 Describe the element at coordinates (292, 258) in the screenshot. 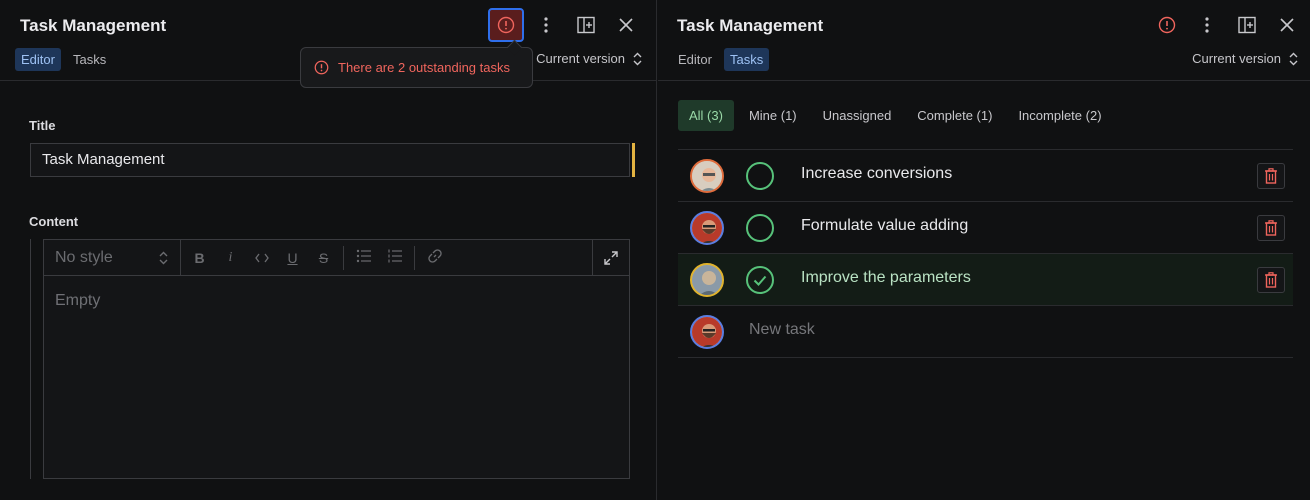

I see `underline-icon: U` at that location.